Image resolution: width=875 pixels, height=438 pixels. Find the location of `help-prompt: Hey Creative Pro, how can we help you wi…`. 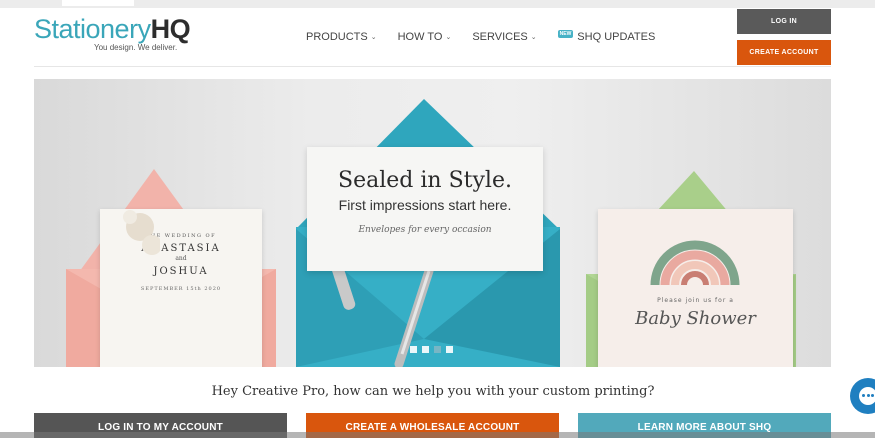

help-prompt: Hey Creative Pro, how can we help you wi… is located at coordinates (433, 391).